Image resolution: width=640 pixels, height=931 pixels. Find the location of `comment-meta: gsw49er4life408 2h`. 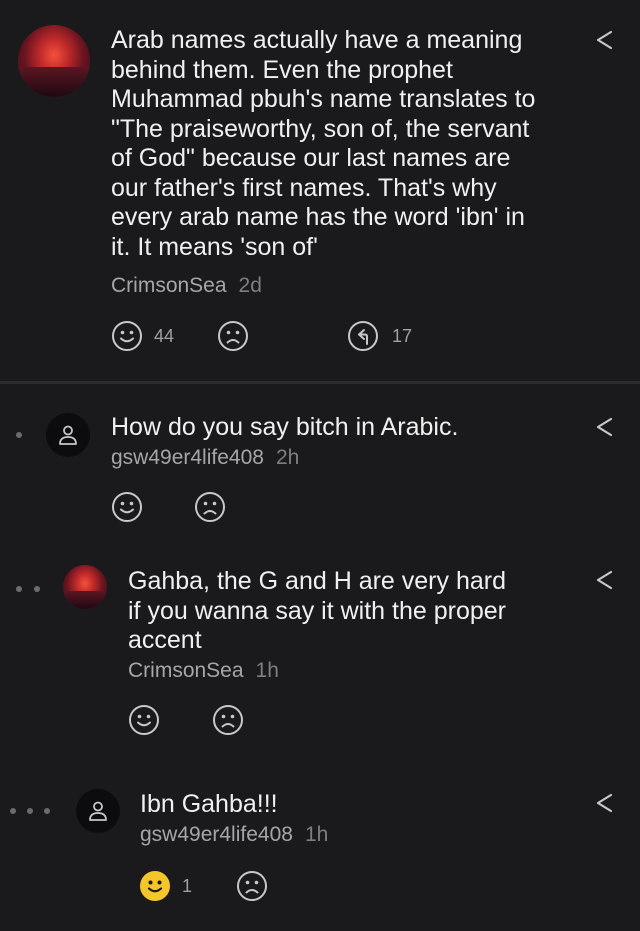

comment-meta: gsw49er4life408 2h is located at coordinates (205, 458).